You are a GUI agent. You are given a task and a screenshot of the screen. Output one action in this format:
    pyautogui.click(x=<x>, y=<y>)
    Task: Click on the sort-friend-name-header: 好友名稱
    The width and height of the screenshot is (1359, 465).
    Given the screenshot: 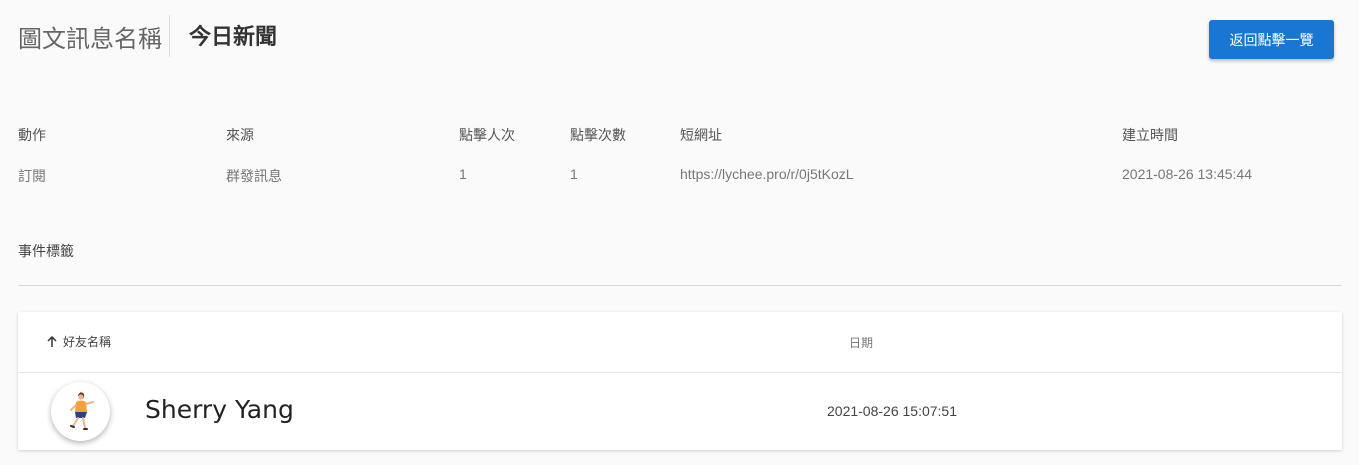 What is the action you would take?
    pyautogui.click(x=78, y=341)
    